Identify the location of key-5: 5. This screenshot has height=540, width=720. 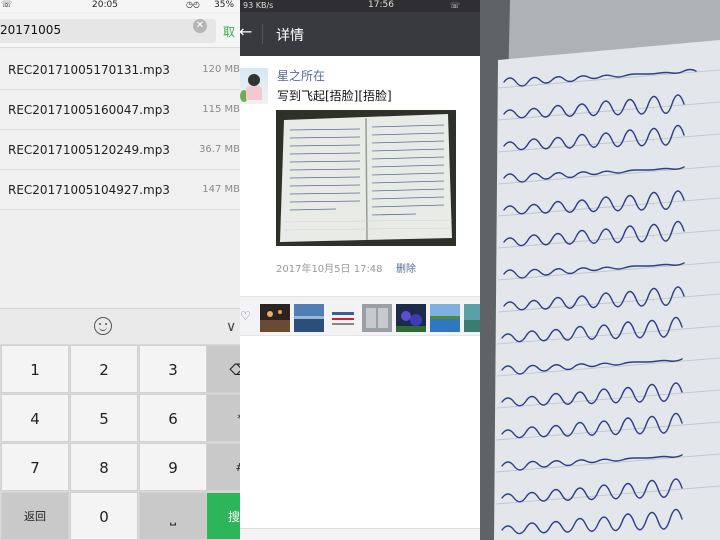
(104, 418).